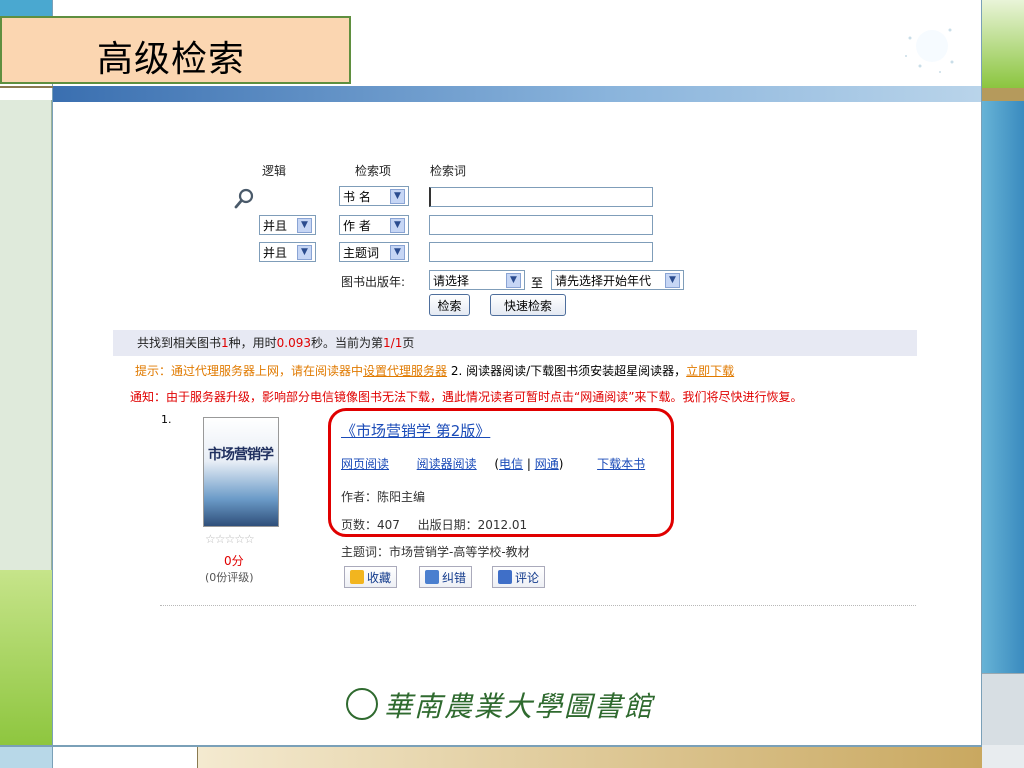  I want to click on result-summary: 共找到相关图书1种，用时0.093秒。当前为第1/1页, so click(515, 343).